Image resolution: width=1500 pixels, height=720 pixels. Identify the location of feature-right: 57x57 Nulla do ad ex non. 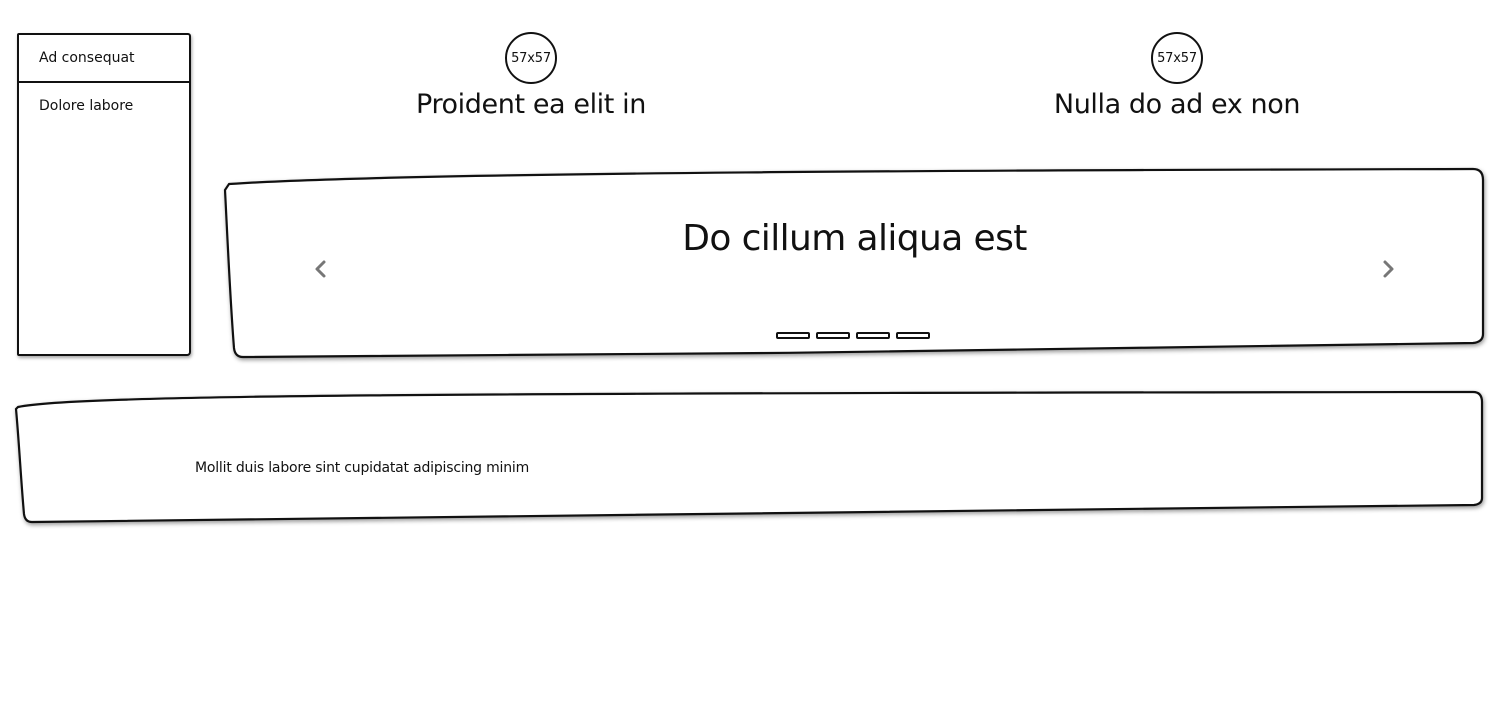
(1177, 76).